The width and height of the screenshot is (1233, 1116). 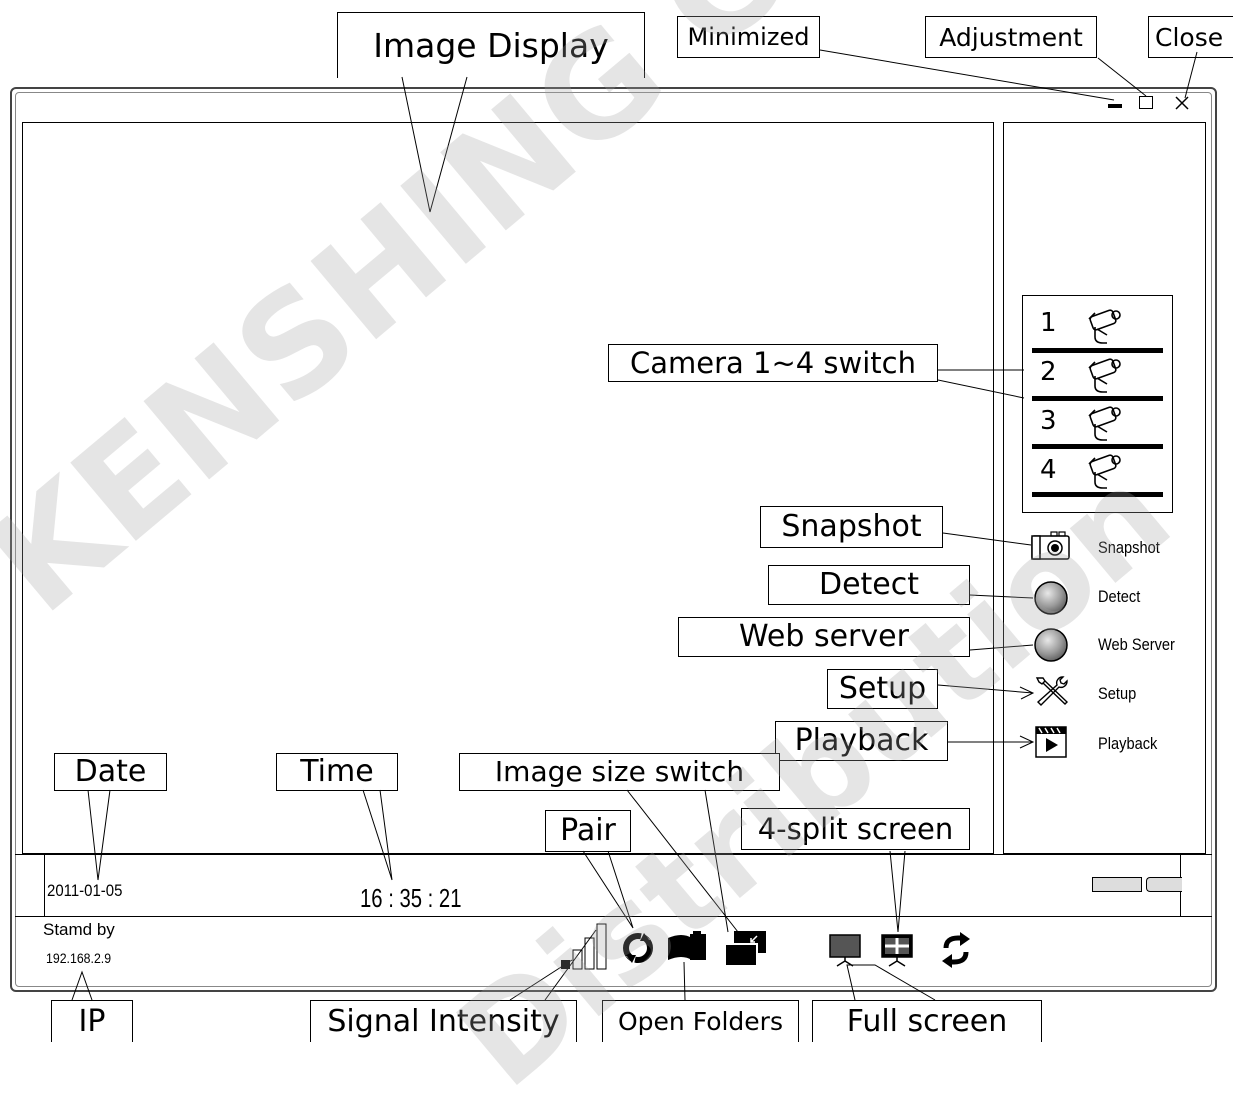 I want to click on refresh-icon, so click(x=956, y=950).